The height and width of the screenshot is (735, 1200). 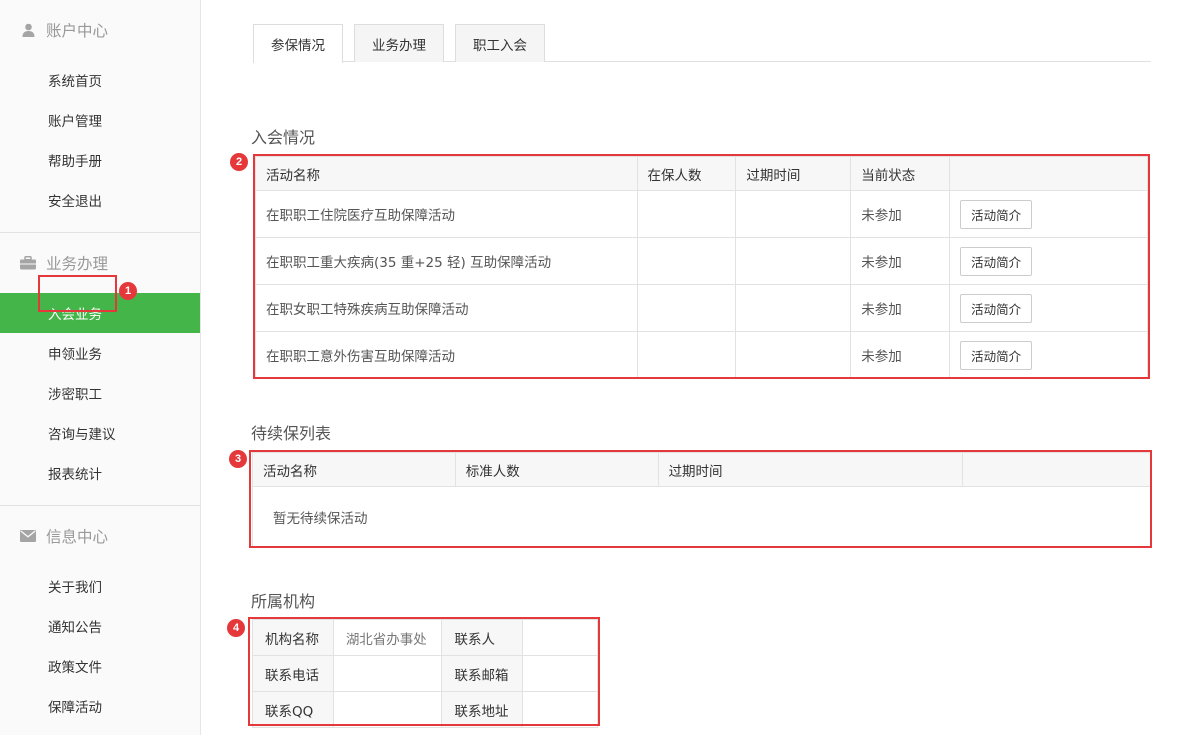 I want to click on sidebar-item-label: 政策文件, so click(x=75, y=668).